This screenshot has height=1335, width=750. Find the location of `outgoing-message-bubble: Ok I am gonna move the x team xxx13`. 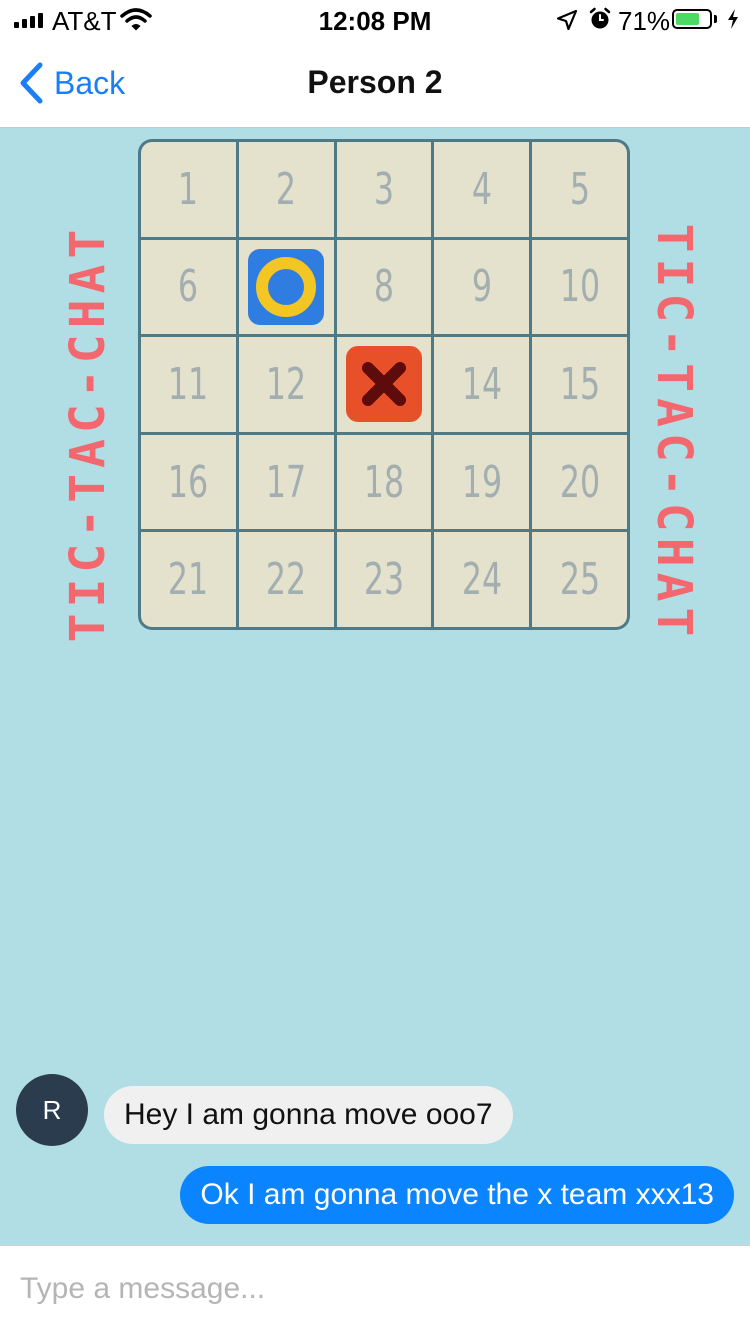

outgoing-message-bubble: Ok I am gonna move the x team xxx13 is located at coordinates (457, 1195).